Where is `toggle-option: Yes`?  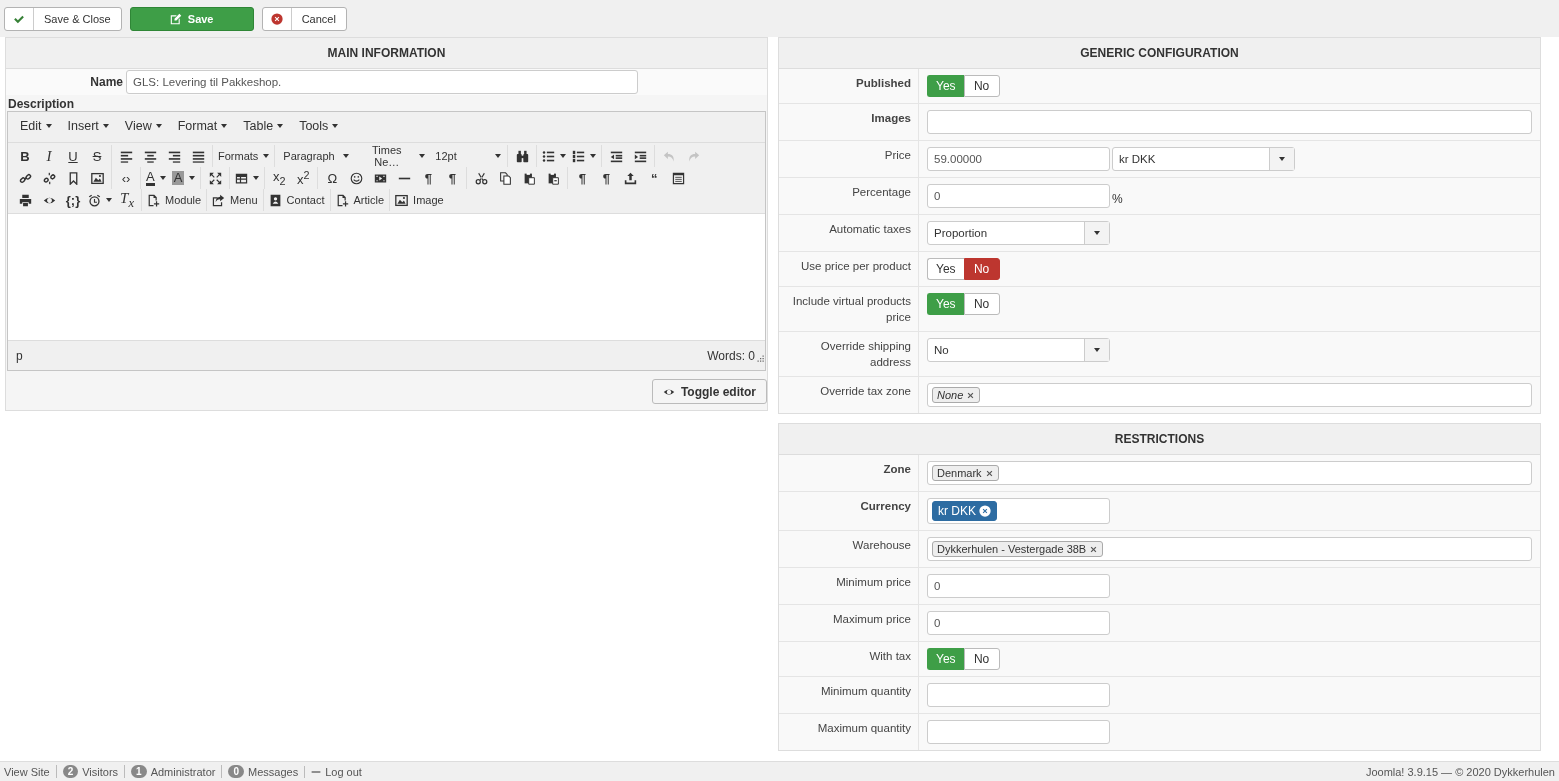
toggle-option: Yes is located at coordinates (945, 269).